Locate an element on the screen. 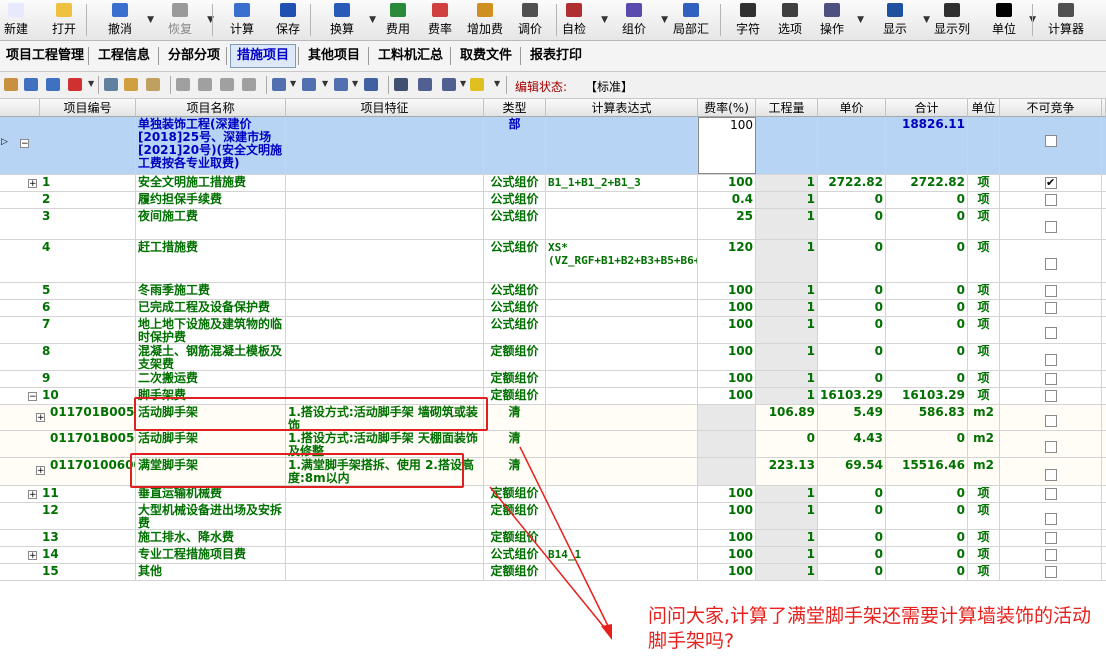  level-icon is located at coordinates (341, 84).